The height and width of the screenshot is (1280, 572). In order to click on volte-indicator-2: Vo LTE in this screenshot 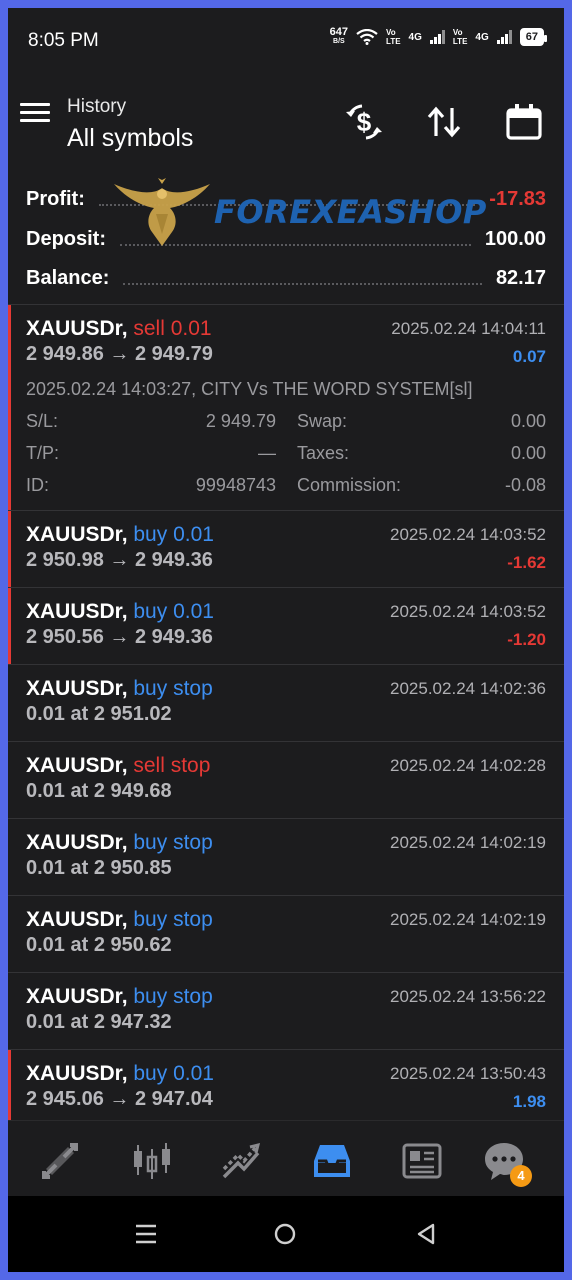, I will do `click(460, 37)`.